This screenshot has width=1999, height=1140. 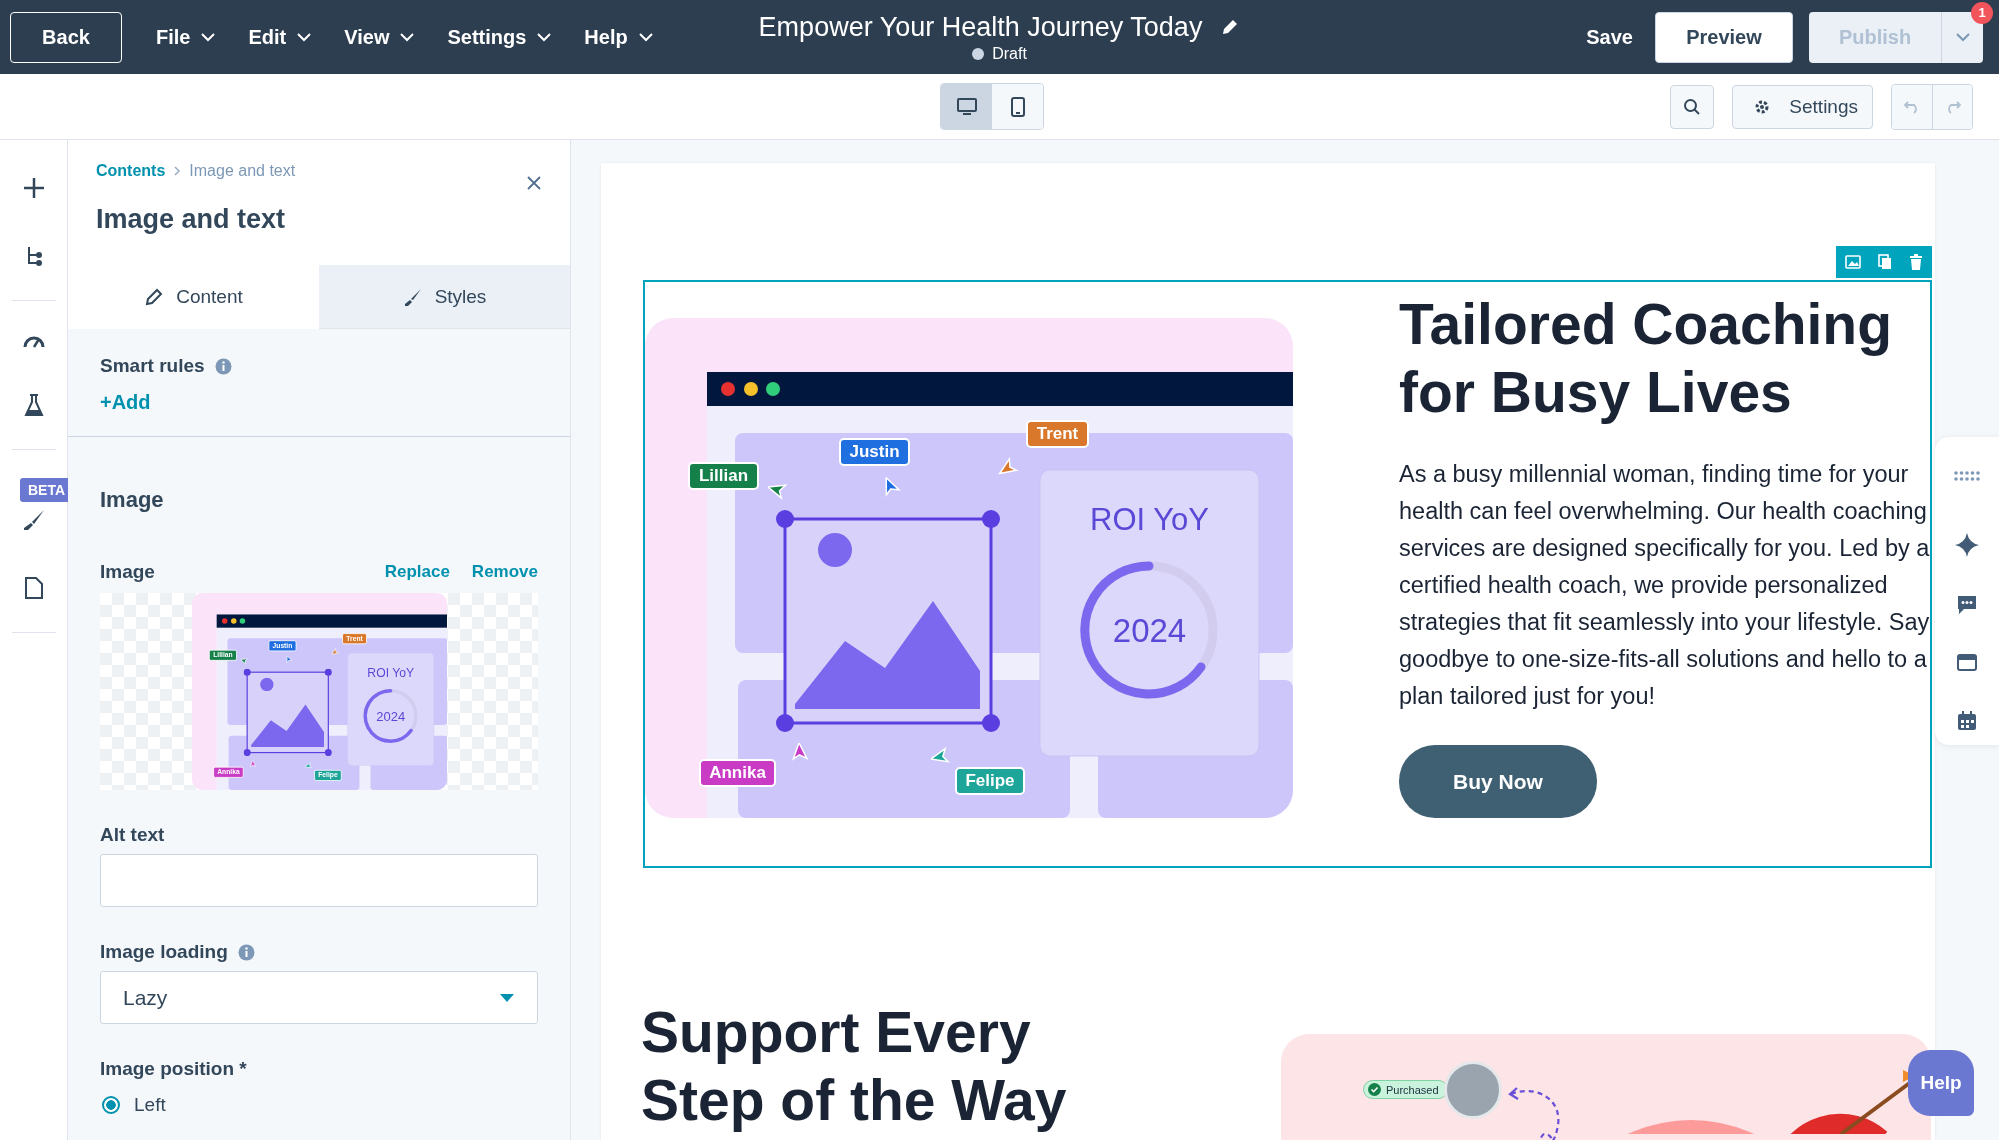 What do you see at coordinates (990, 781) in the screenshot?
I see `name-tag: Felipe` at bounding box center [990, 781].